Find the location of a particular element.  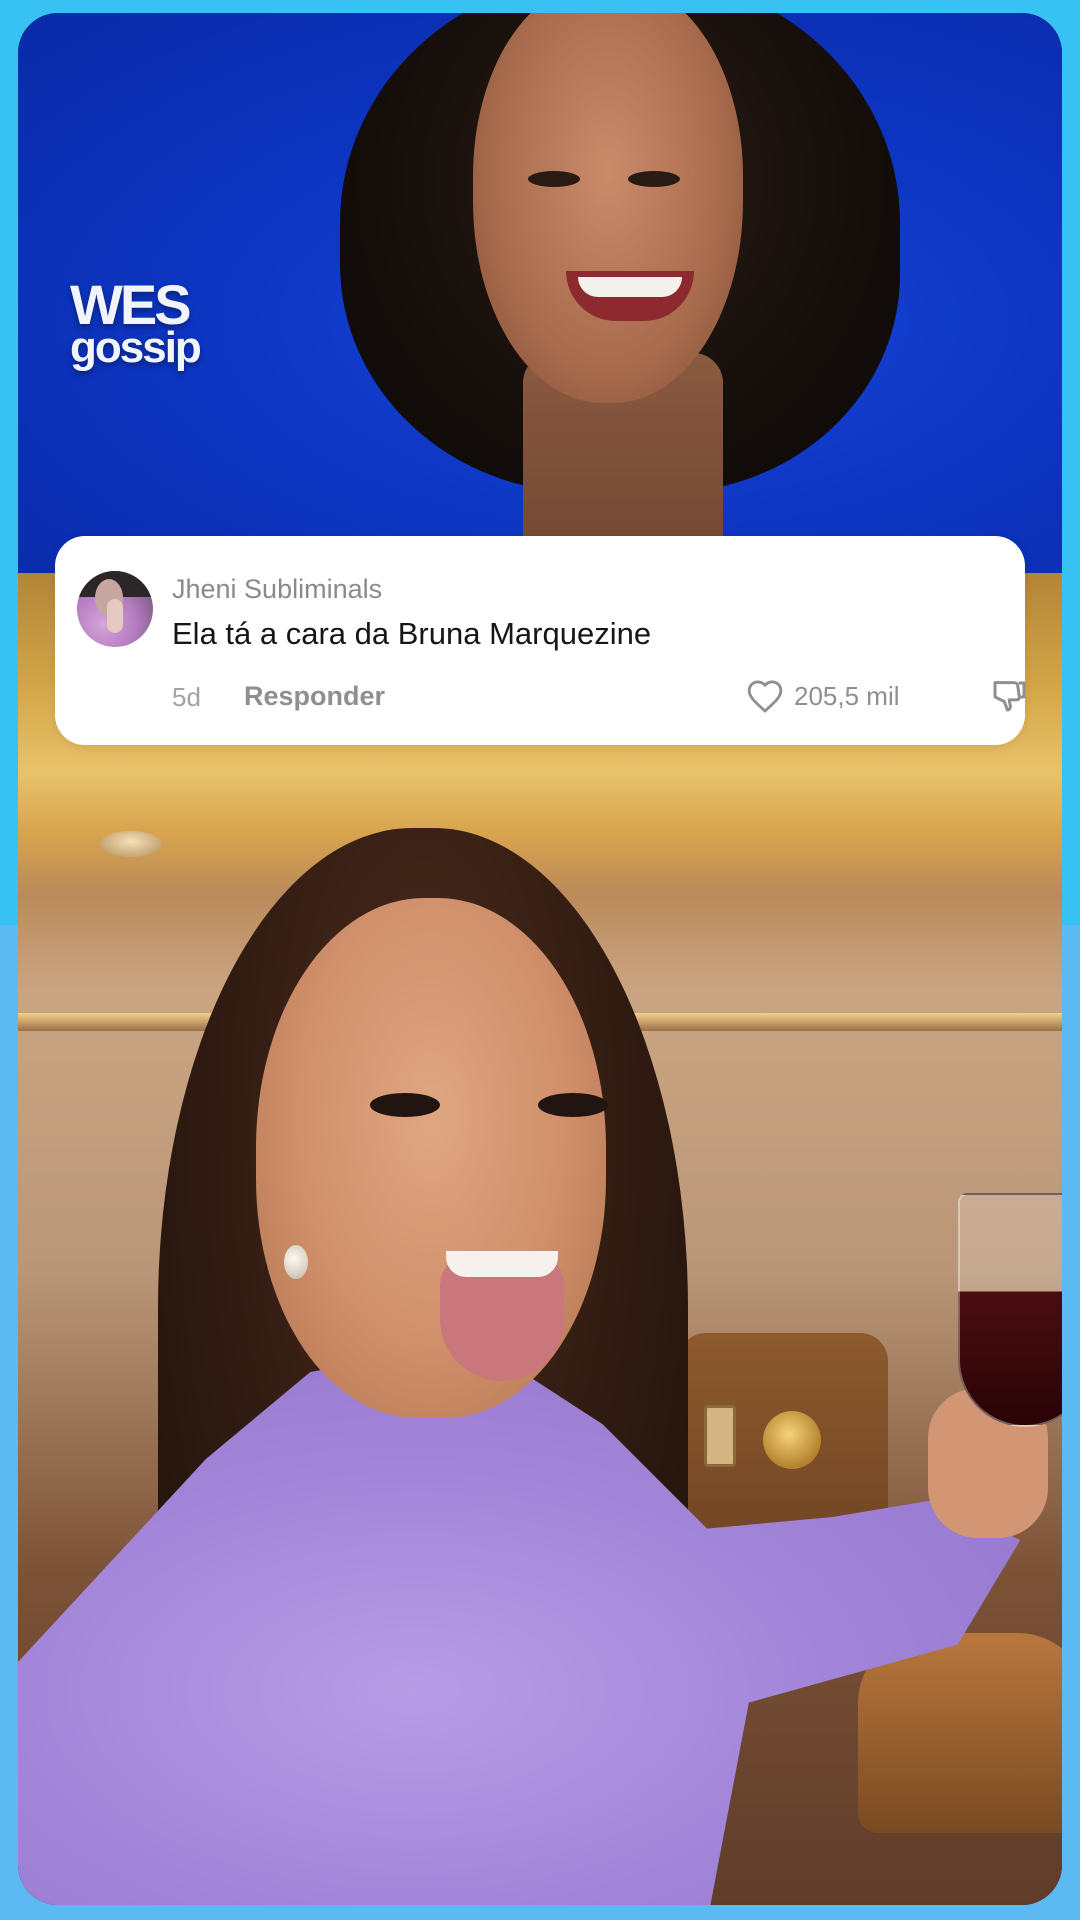

dislike-button is located at coordinates (1010, 698).